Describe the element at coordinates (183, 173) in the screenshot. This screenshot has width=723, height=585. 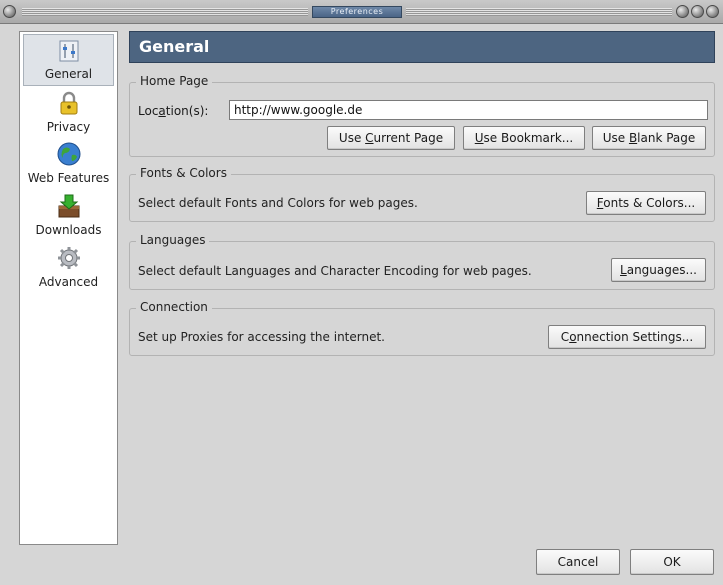
I see `fonts-colors-legend: Fonts & Colors` at that location.